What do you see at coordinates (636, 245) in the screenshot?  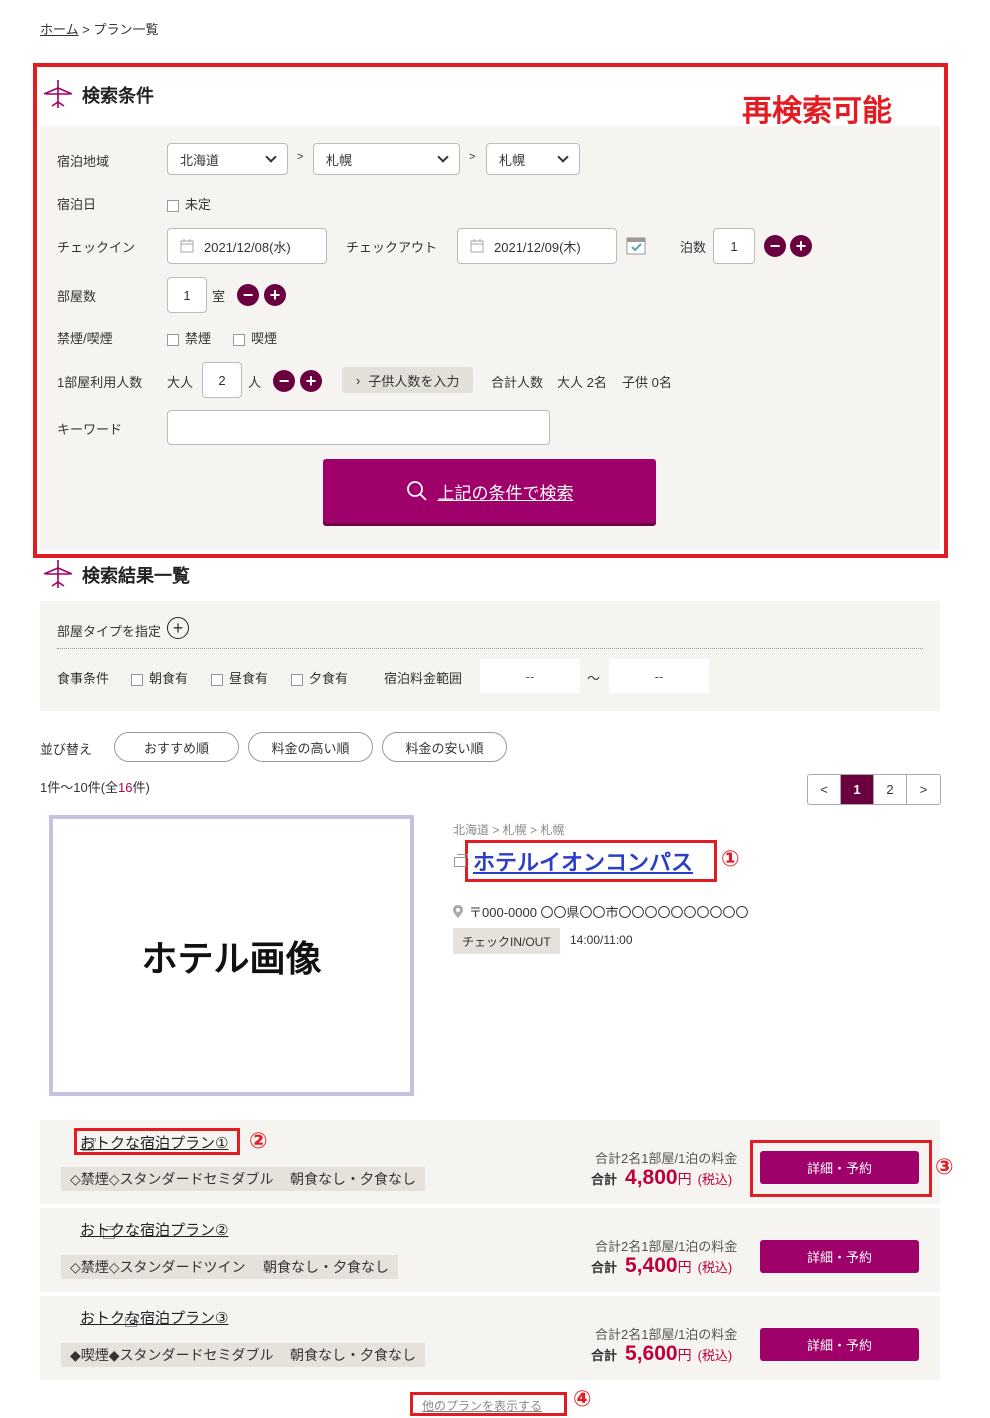 I see `calendar-check-icon` at bounding box center [636, 245].